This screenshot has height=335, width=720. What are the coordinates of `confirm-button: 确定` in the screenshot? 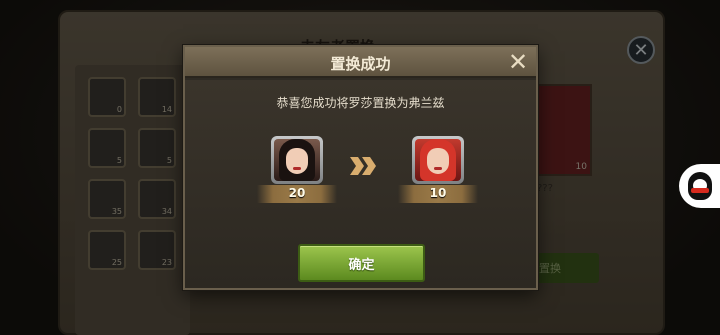 It's located at (361, 263).